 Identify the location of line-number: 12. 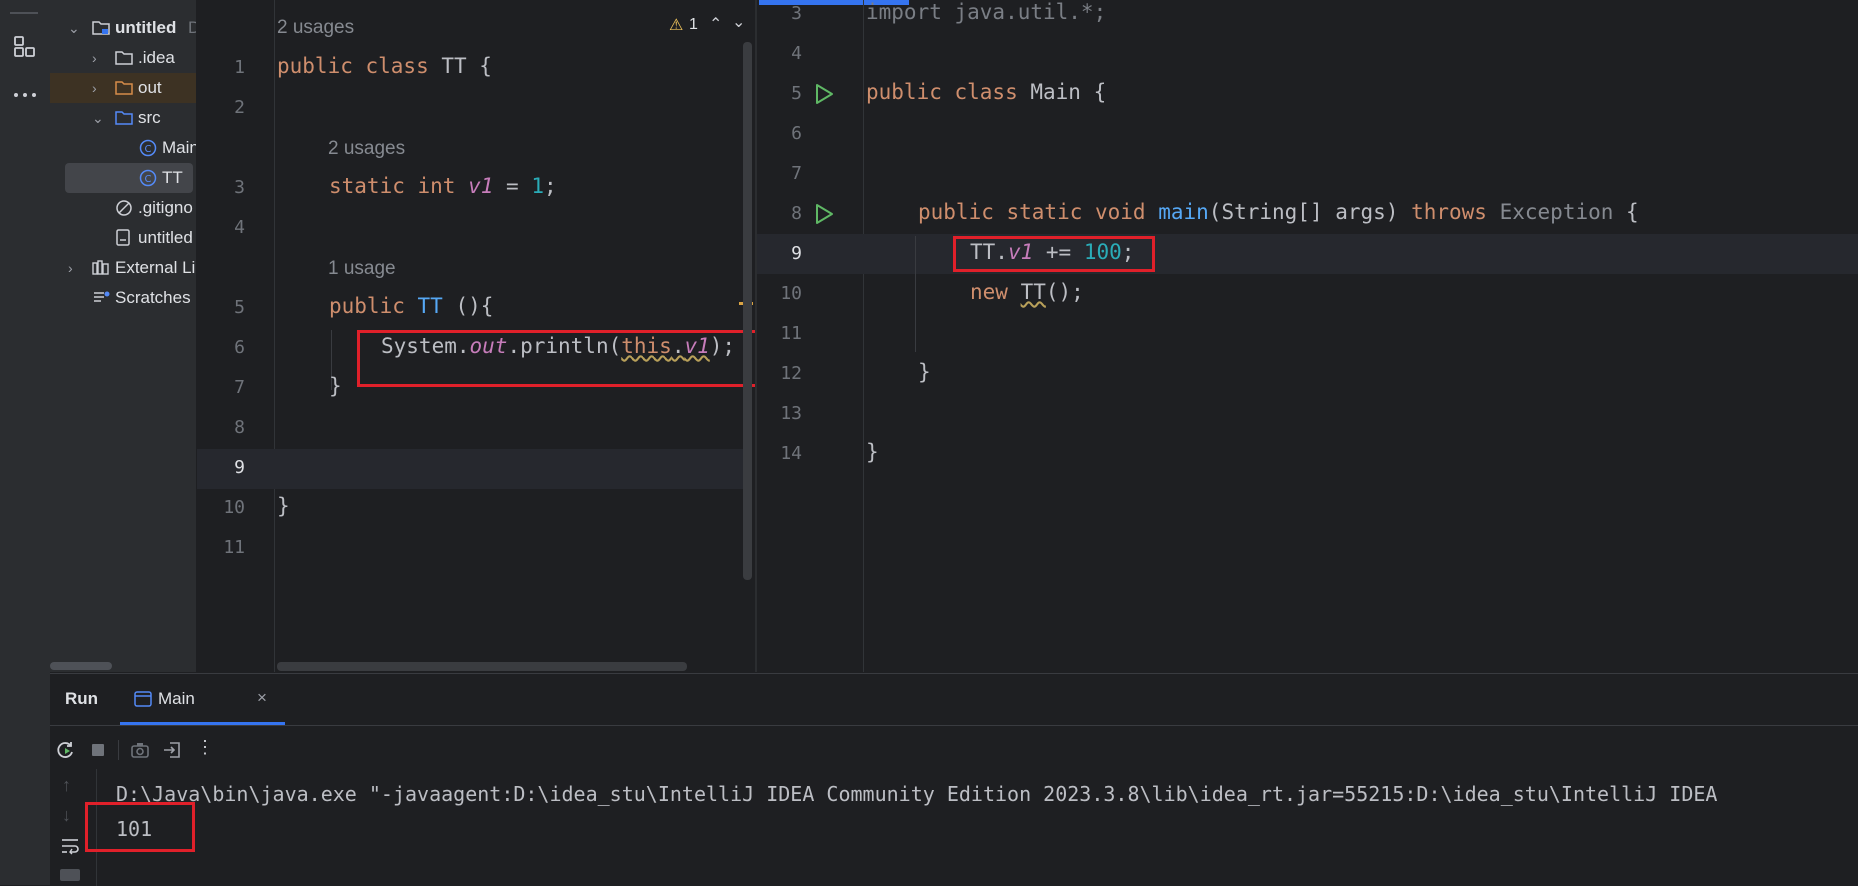
(791, 373).